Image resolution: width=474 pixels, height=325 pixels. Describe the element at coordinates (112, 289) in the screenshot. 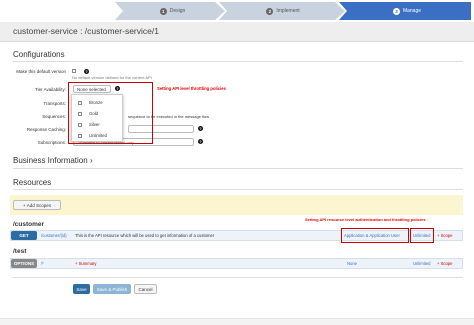

I see `save-publish-button: Save & Publish` at that location.